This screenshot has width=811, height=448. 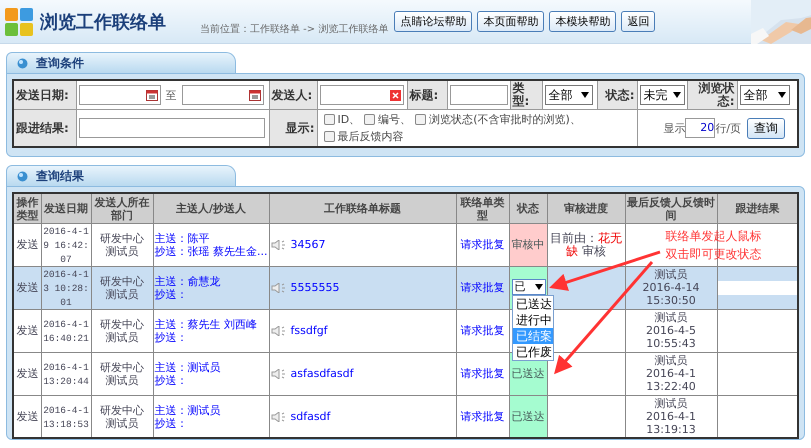 I want to click on recipient-text: 主送：蔡先生 刘西峰, so click(x=206, y=324).